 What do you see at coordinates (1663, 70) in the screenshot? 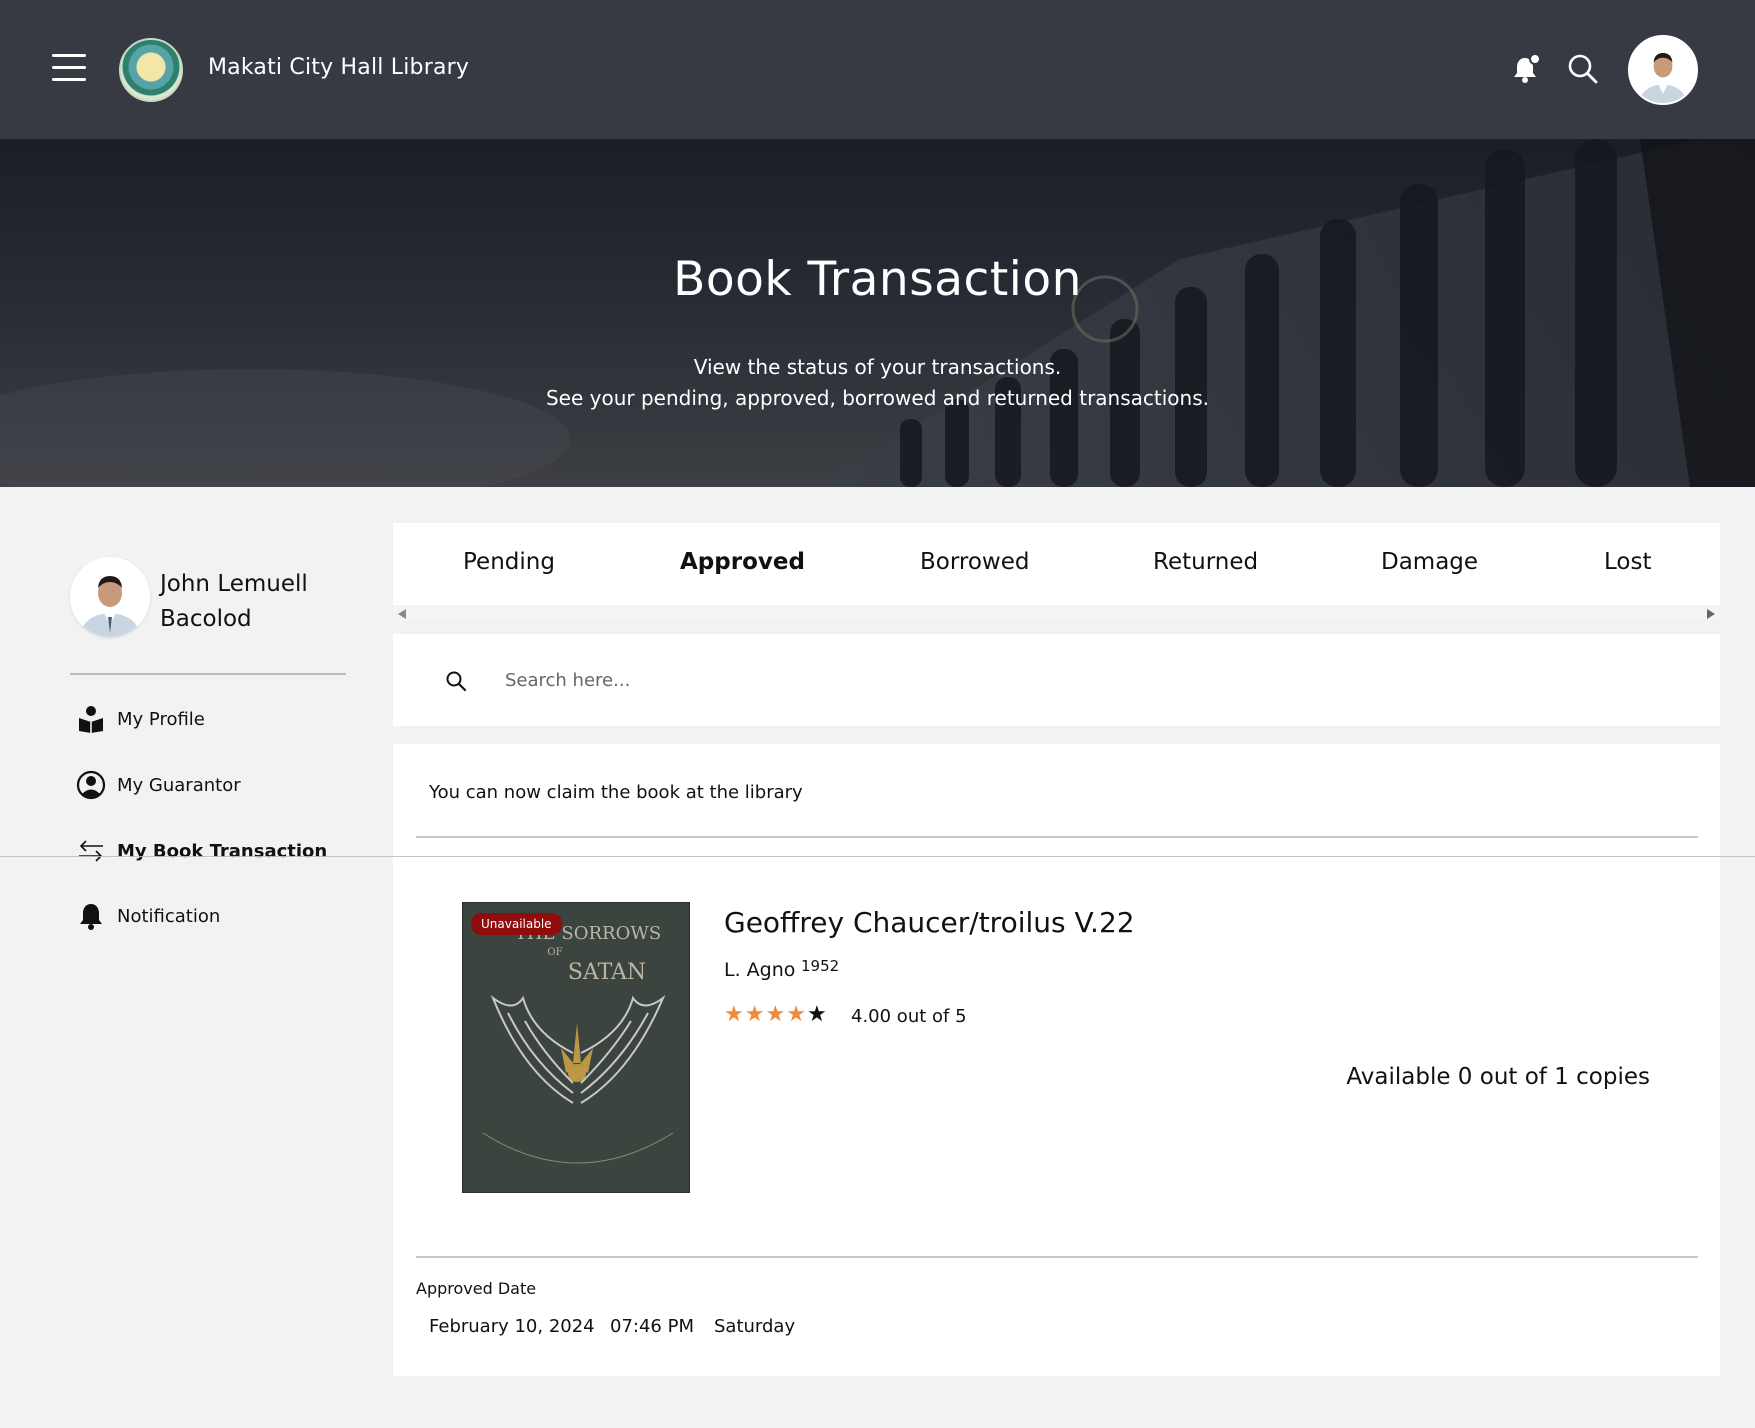
I see `user-avatar` at bounding box center [1663, 70].